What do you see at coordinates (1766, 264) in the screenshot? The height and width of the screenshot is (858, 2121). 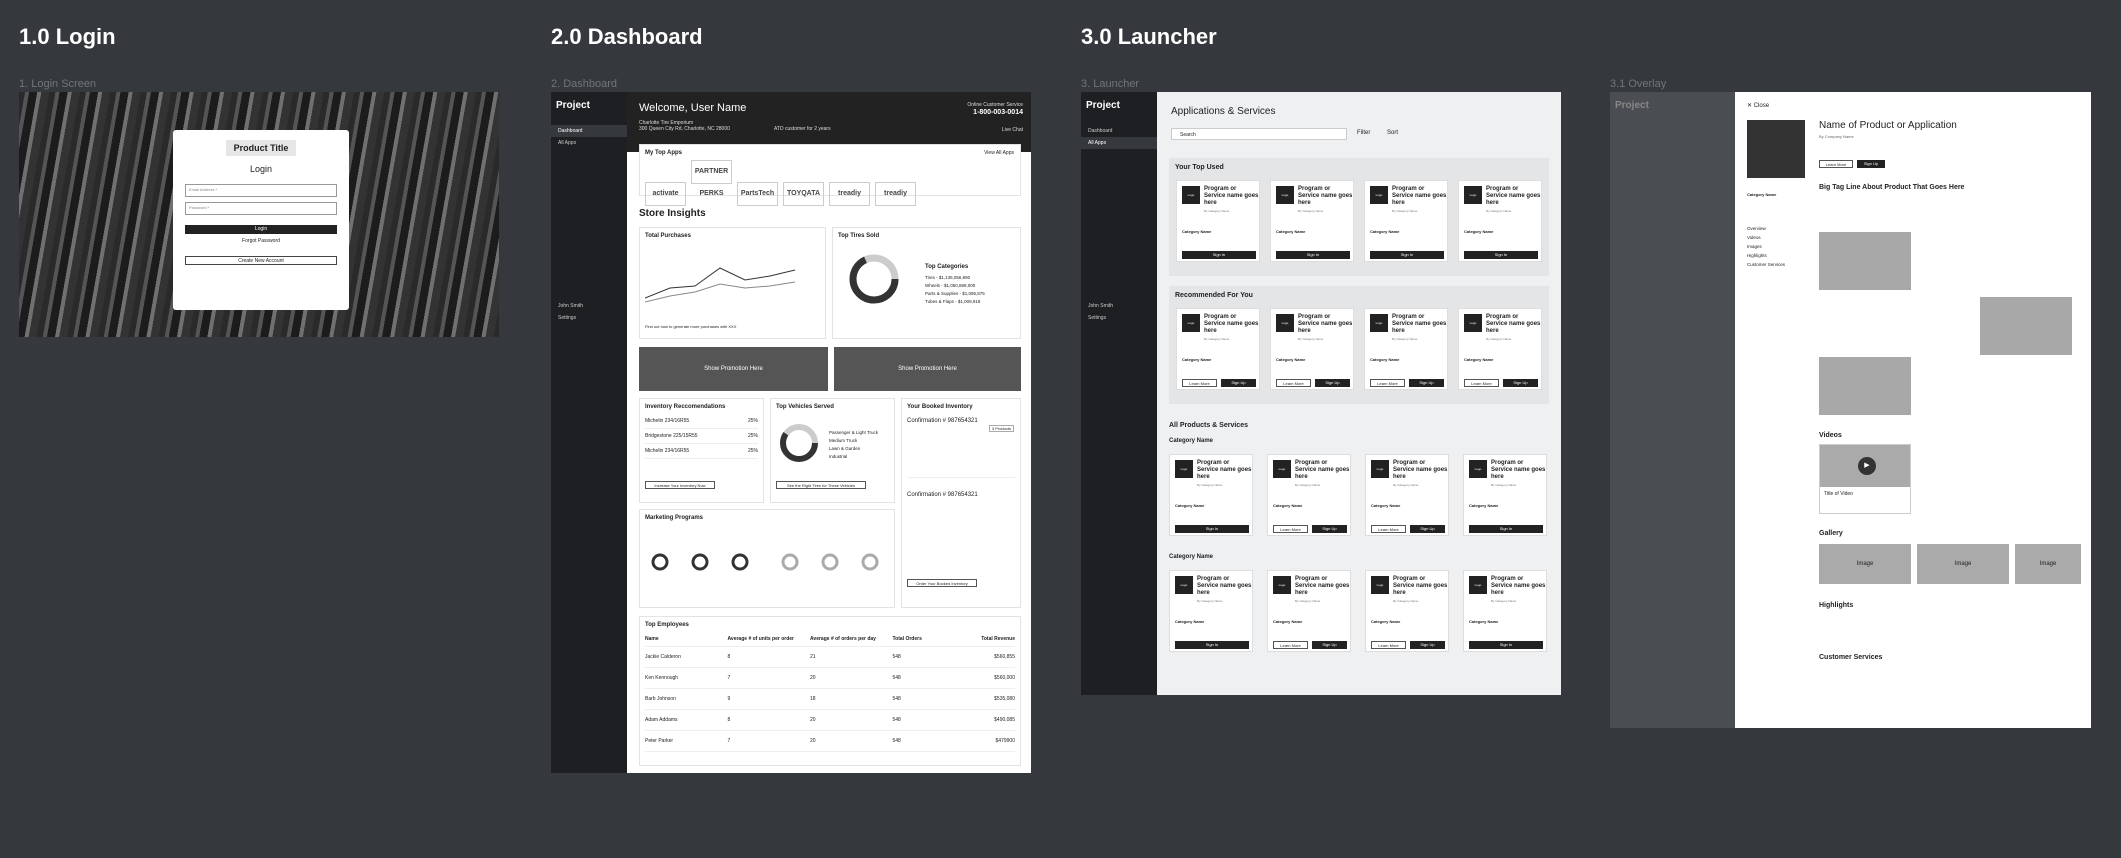 I see `overlay-nav-item: Customer Services` at bounding box center [1766, 264].